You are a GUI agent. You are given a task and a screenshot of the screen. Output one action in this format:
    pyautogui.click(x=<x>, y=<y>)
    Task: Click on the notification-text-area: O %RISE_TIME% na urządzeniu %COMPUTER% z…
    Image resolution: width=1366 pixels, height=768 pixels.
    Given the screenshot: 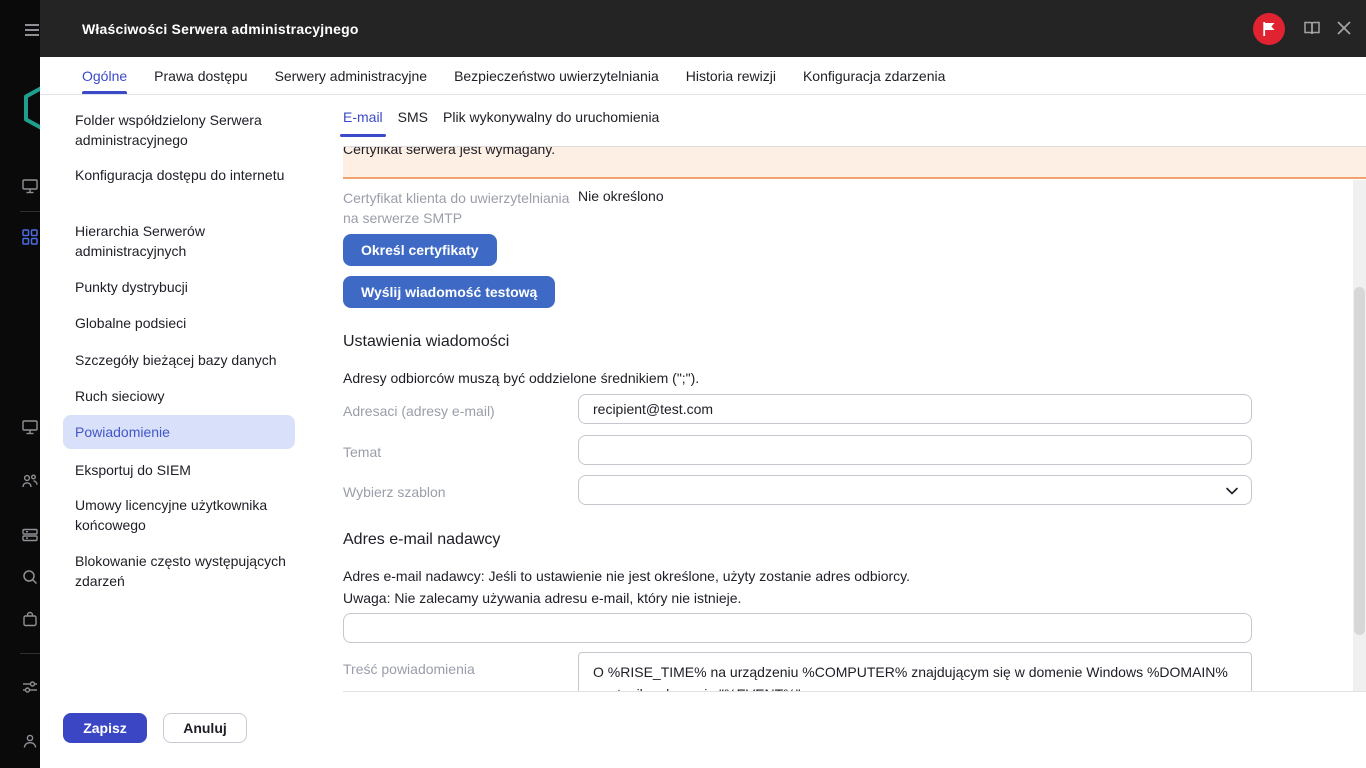 What is the action you would take?
    pyautogui.click(x=915, y=671)
    